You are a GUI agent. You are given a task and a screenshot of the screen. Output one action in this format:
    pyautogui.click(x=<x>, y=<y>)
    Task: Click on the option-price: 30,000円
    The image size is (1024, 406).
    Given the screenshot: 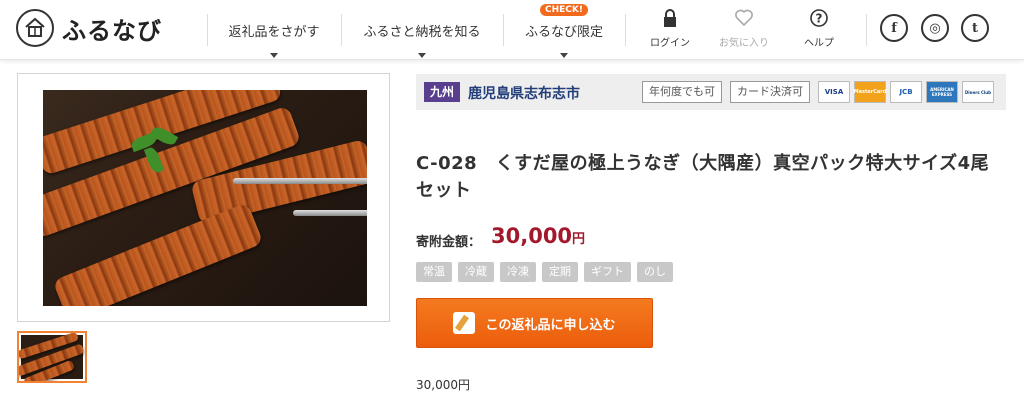 What is the action you would take?
    pyautogui.click(x=443, y=385)
    